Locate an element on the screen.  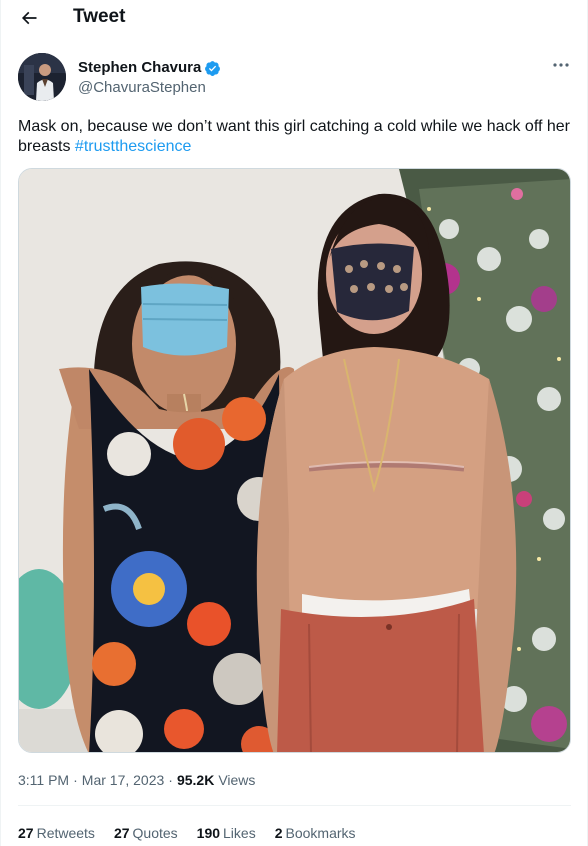
tweet-time: 3:11 PM is located at coordinates (43, 780).